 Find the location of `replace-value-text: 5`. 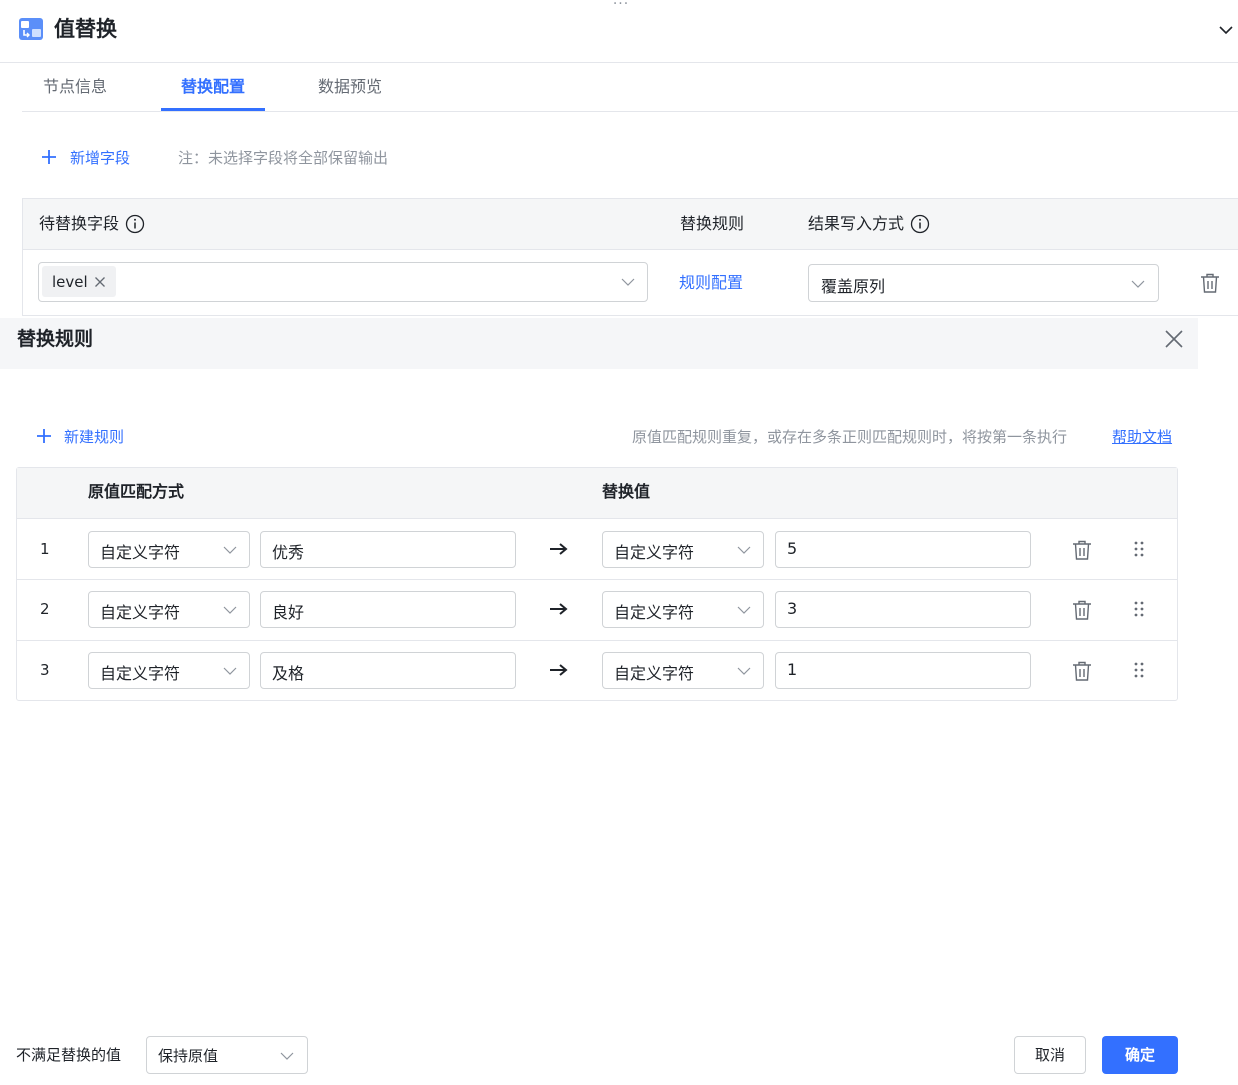

replace-value-text: 5 is located at coordinates (792, 548).